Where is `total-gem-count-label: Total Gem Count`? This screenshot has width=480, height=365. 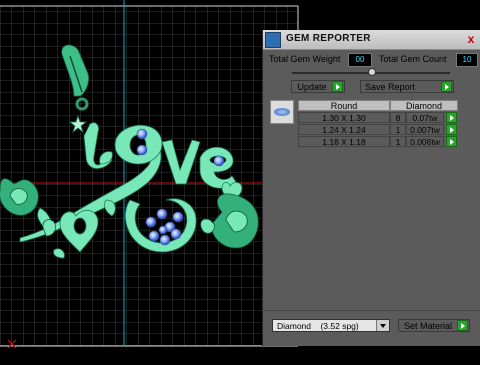 total-gem-count-label: Total Gem Count is located at coordinates (413, 59).